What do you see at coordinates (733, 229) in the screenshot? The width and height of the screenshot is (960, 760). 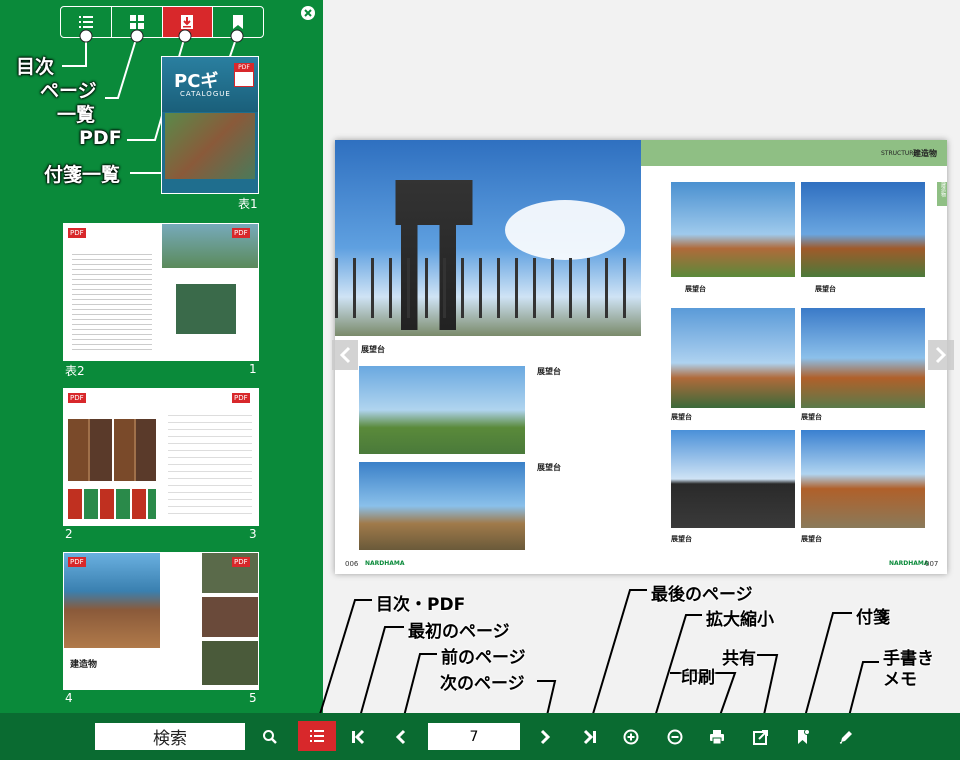 I see `photo-tl` at bounding box center [733, 229].